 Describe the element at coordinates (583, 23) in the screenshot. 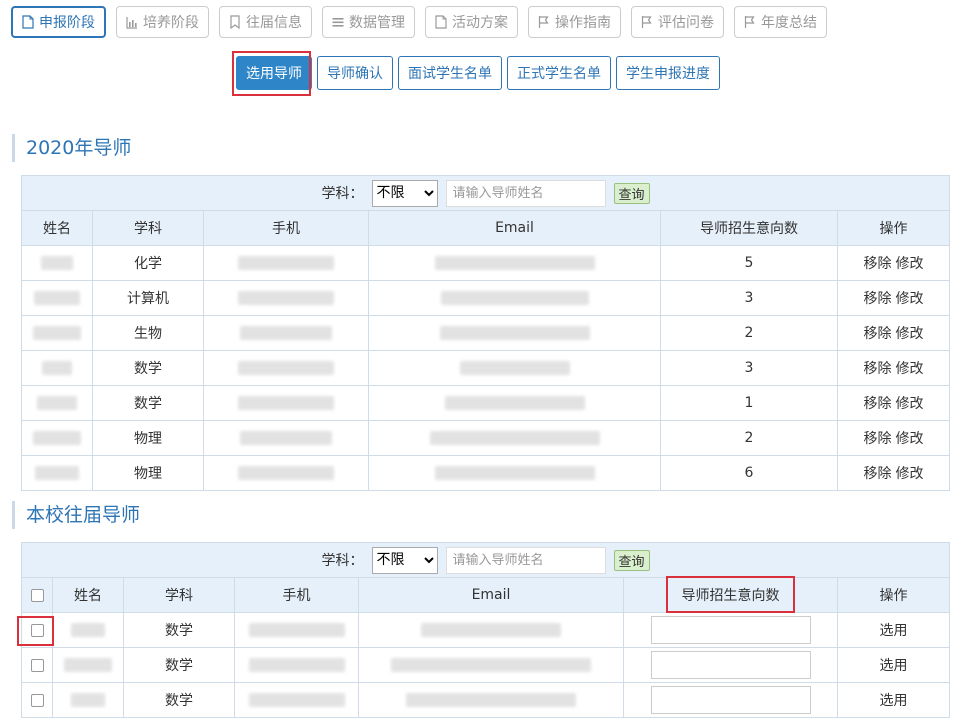

I see `stage-tab-label: 操作指南` at that location.